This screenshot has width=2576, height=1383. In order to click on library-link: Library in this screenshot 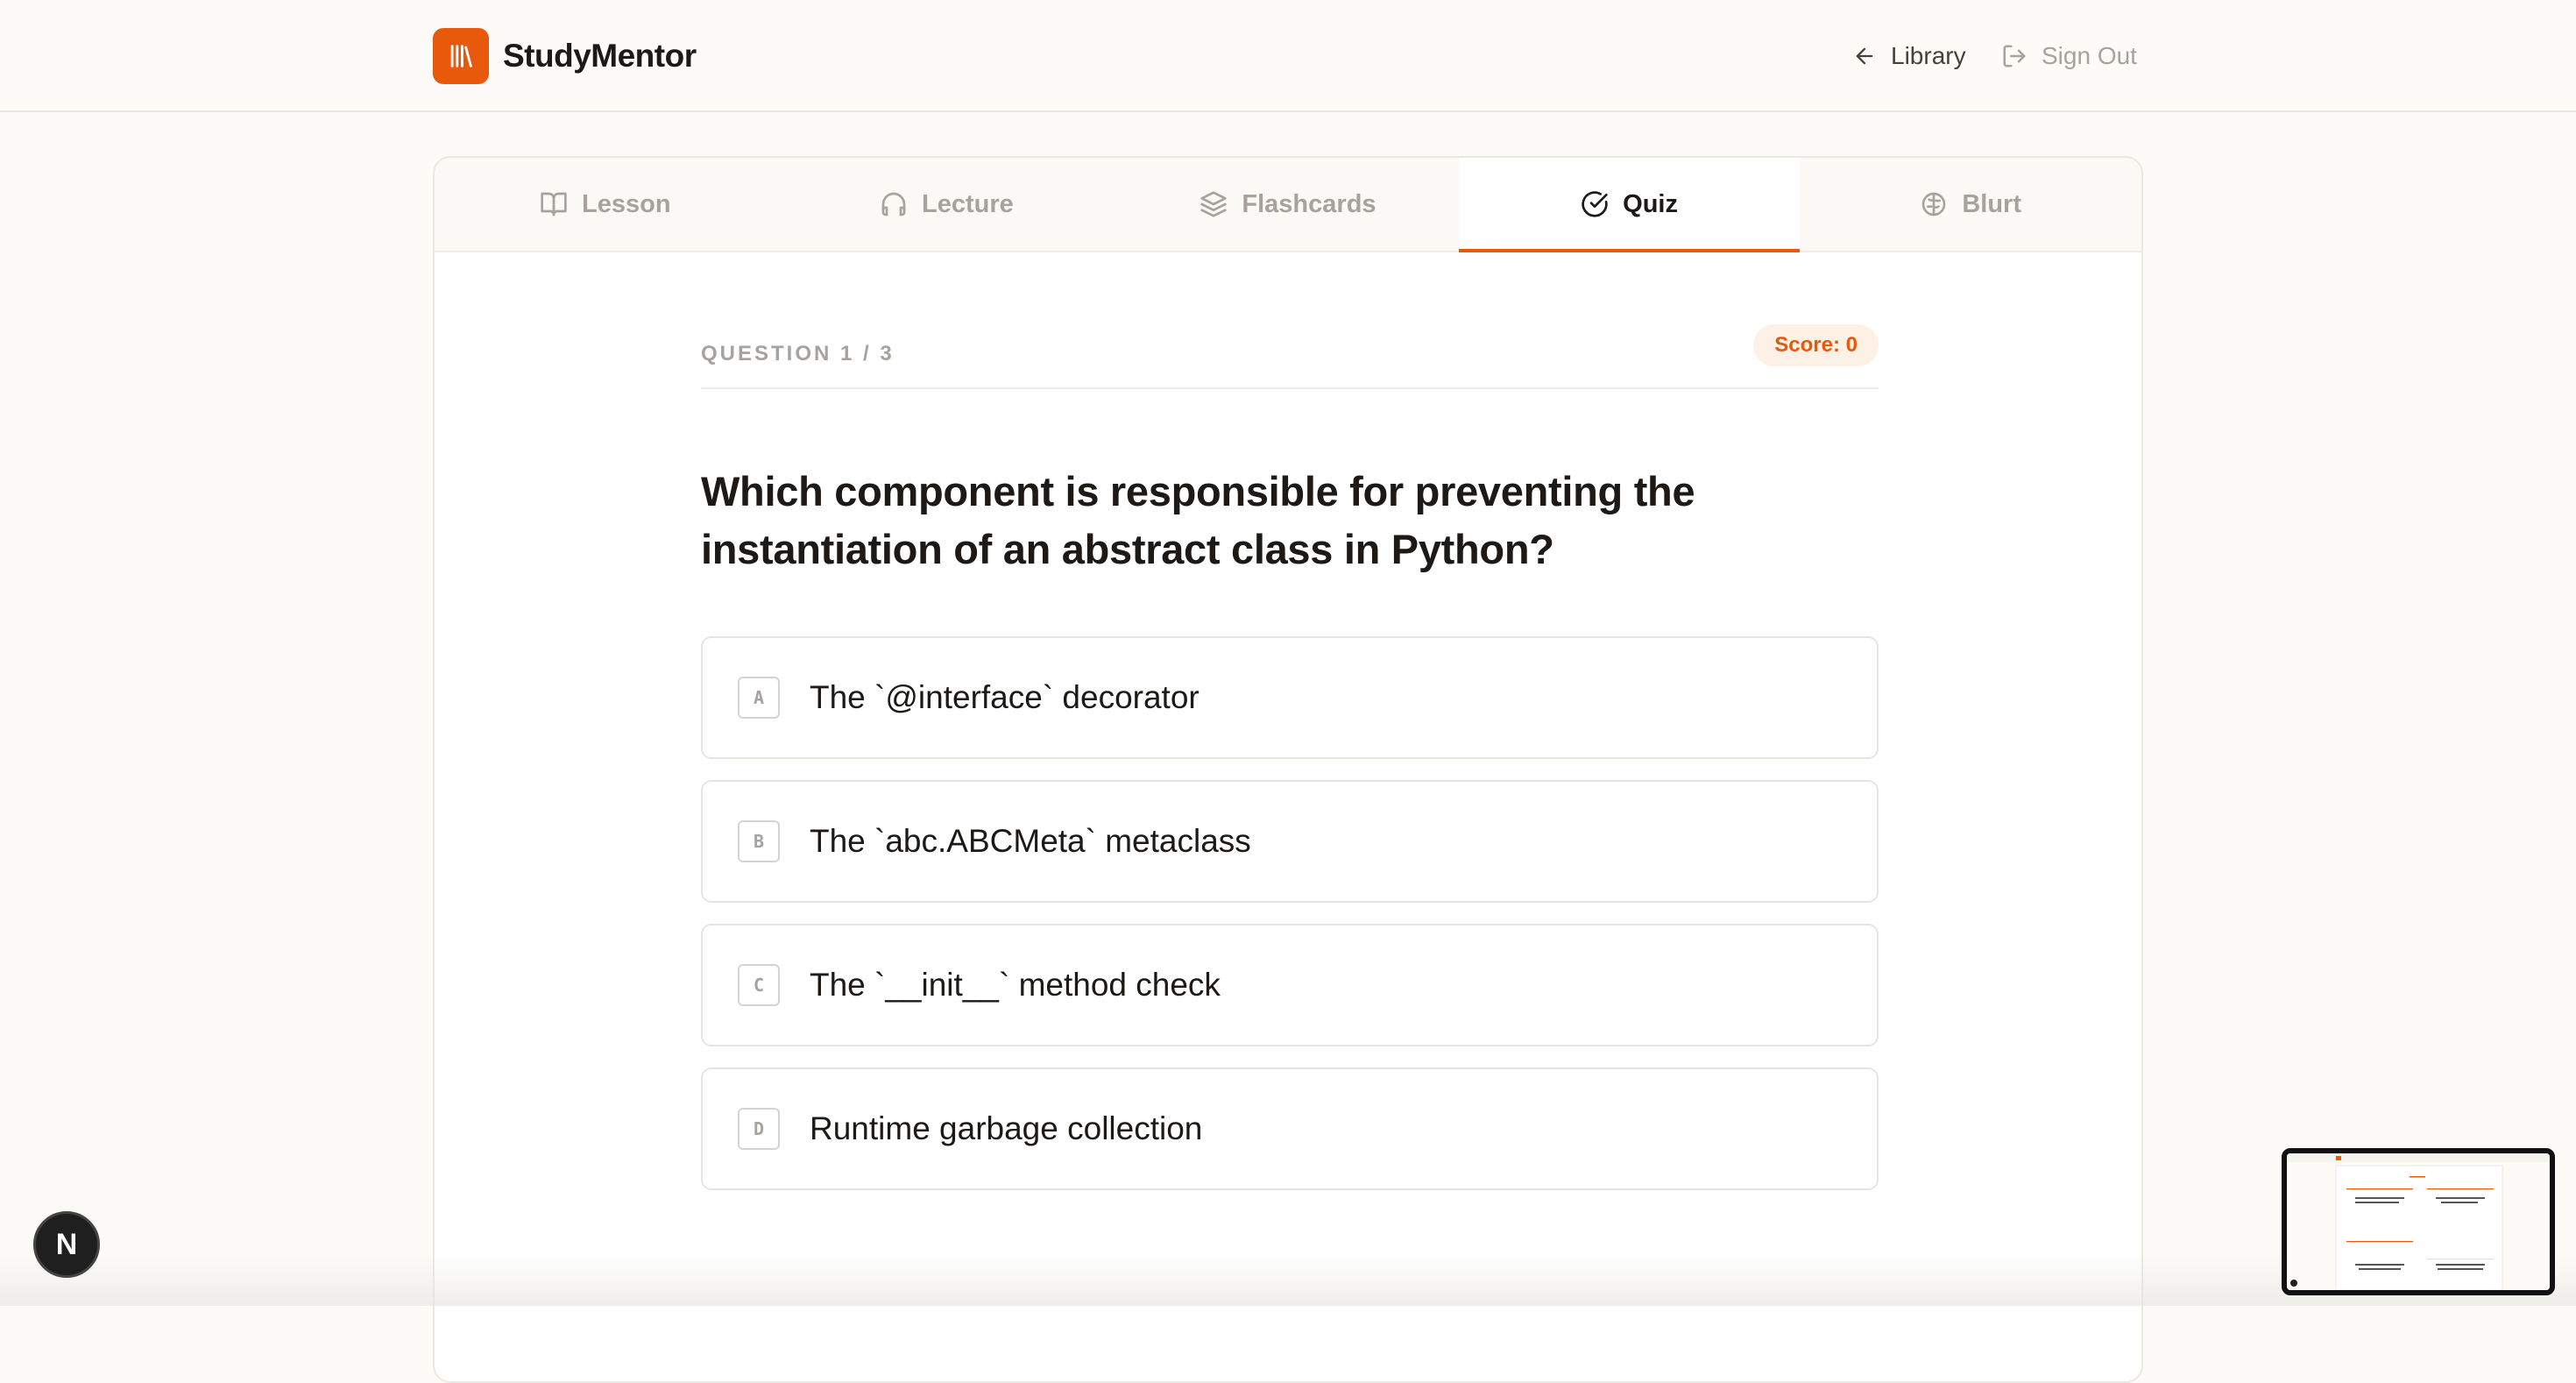, I will do `click(1909, 56)`.